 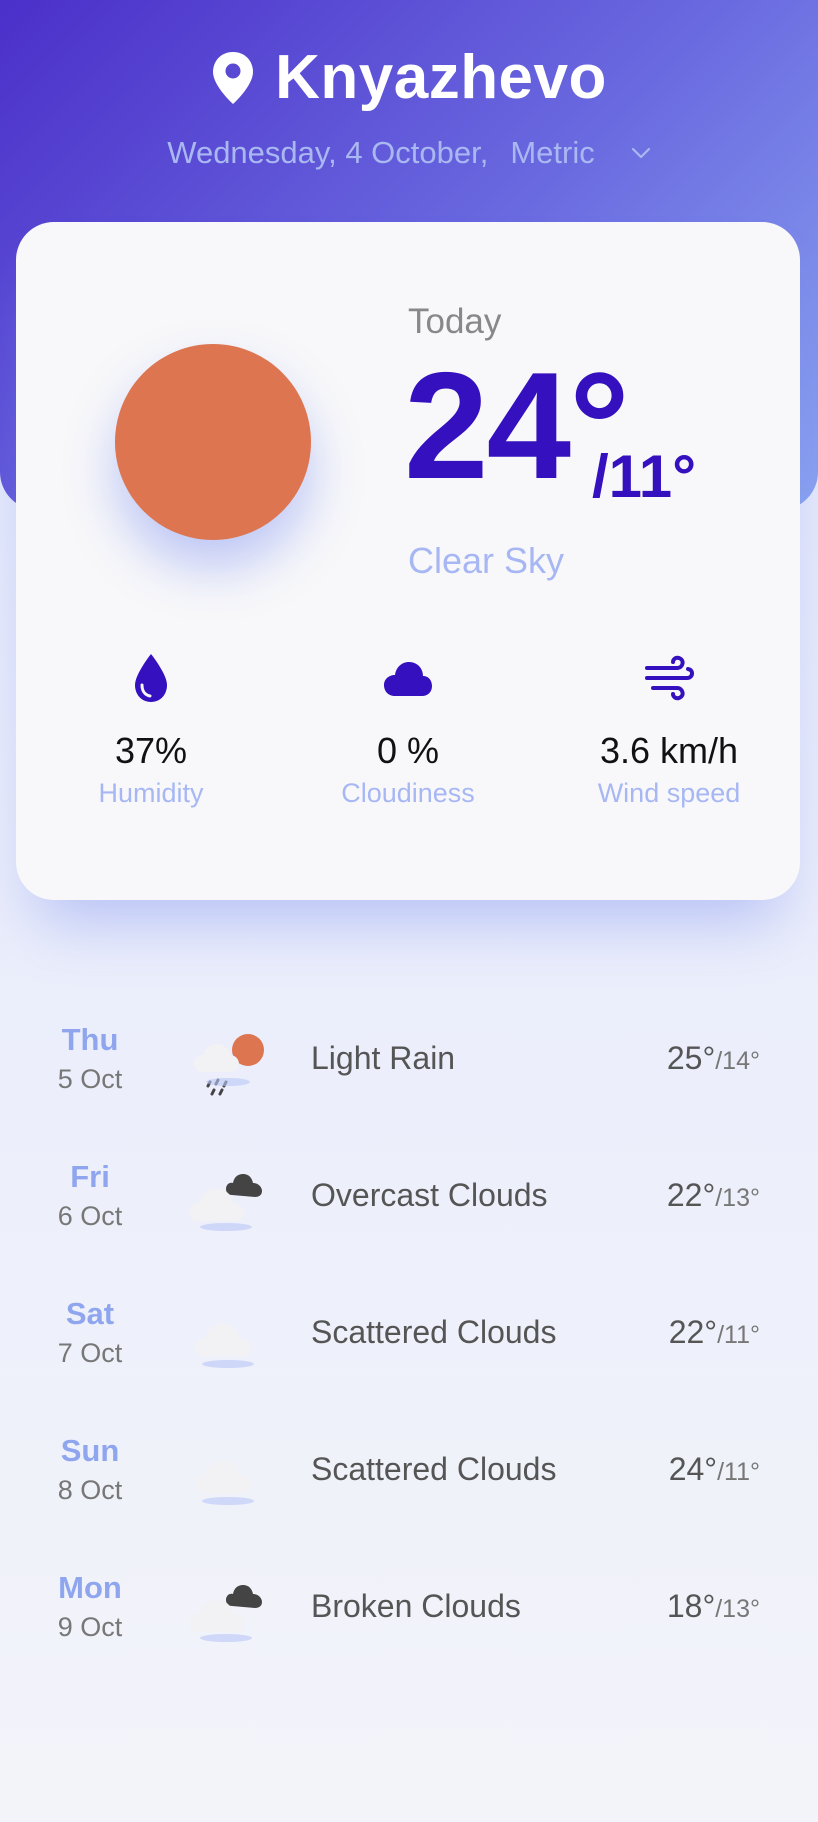 I want to click on cloudiness-value: 0 %, so click(x=408, y=750).